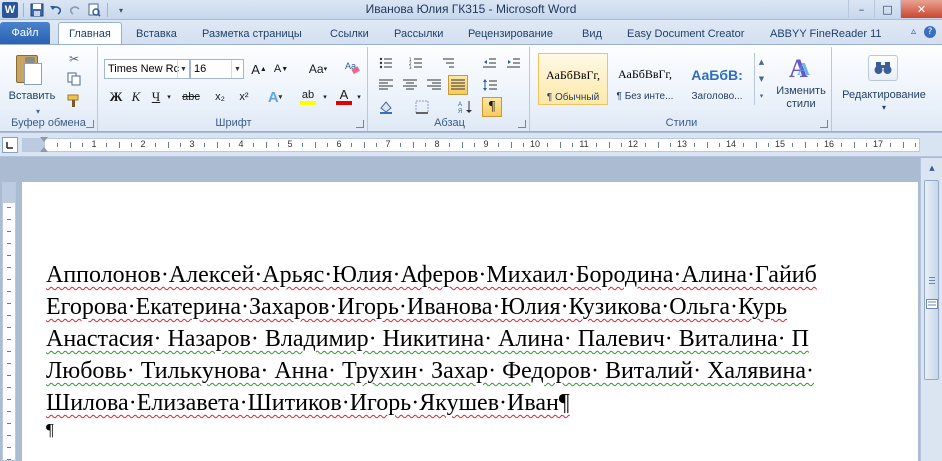 The image size is (942, 461). What do you see at coordinates (685, 34) in the screenshot?
I see `tab-easy-document-creator: Easy Document Creator` at bounding box center [685, 34].